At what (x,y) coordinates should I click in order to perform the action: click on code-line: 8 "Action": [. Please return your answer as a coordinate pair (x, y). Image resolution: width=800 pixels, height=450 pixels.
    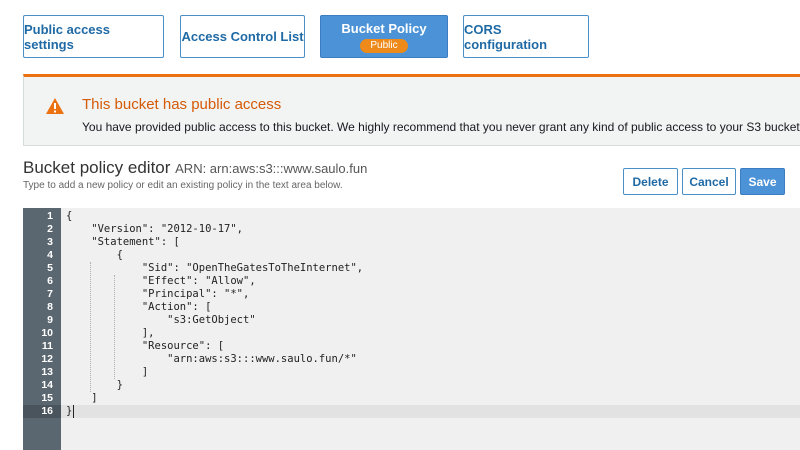
    Looking at the image, I should click on (411, 307).